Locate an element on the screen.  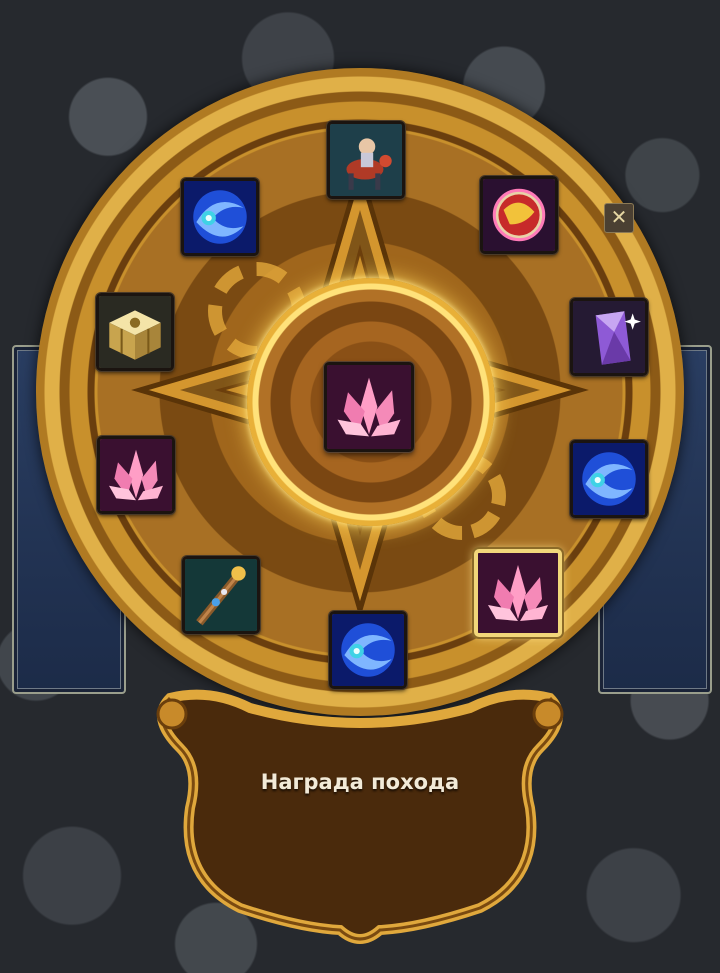
reward-slot-top is located at coordinates (366, 160).